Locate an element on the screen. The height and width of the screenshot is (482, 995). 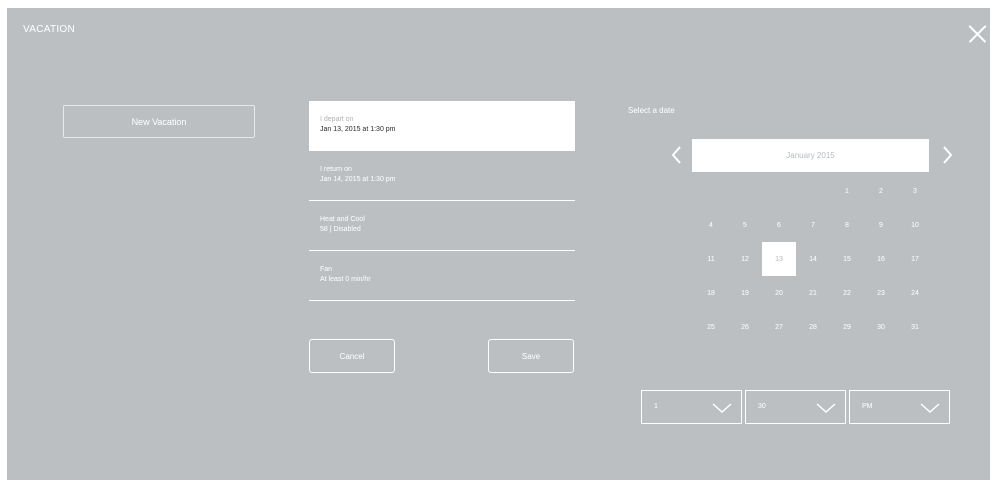
setting-label: I return on is located at coordinates (336, 169).